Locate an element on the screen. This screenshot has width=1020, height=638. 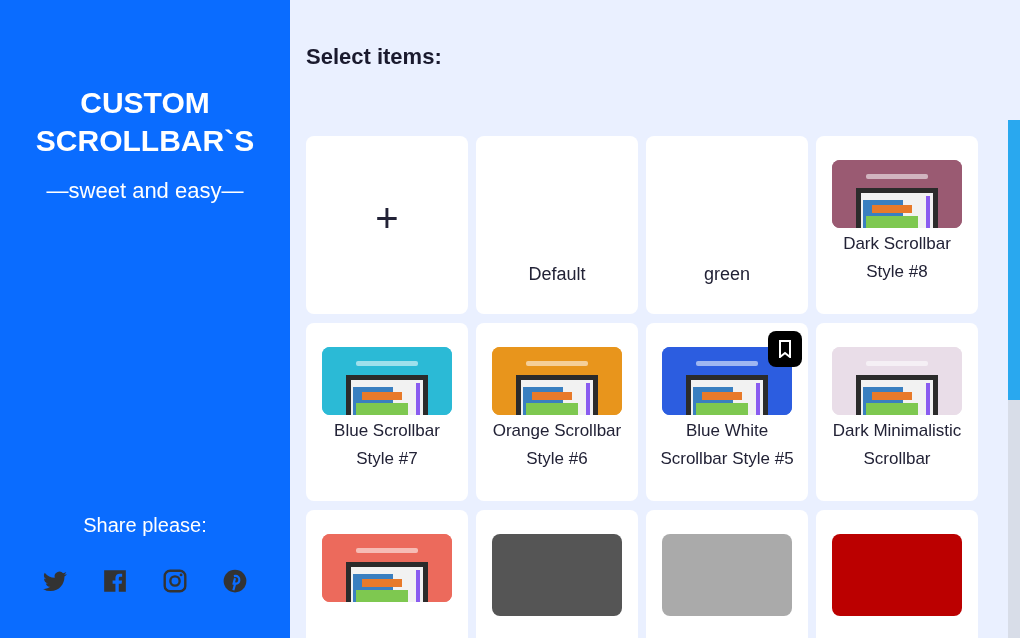
item-label: Orange Scrollbar Style #6 is located at coordinates (557, 445).